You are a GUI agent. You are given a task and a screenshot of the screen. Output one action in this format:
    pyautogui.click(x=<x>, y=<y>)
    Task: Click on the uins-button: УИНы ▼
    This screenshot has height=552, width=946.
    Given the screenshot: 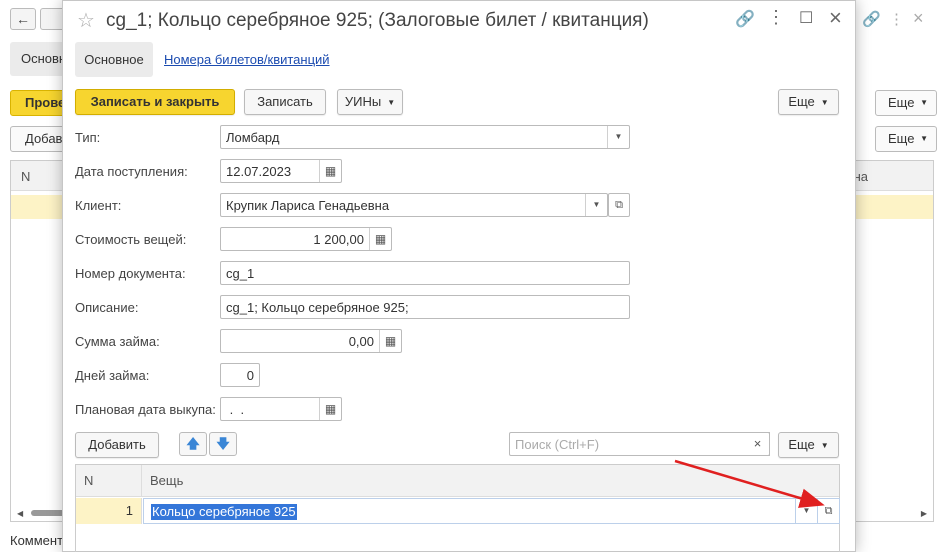 What is the action you would take?
    pyautogui.click(x=370, y=102)
    